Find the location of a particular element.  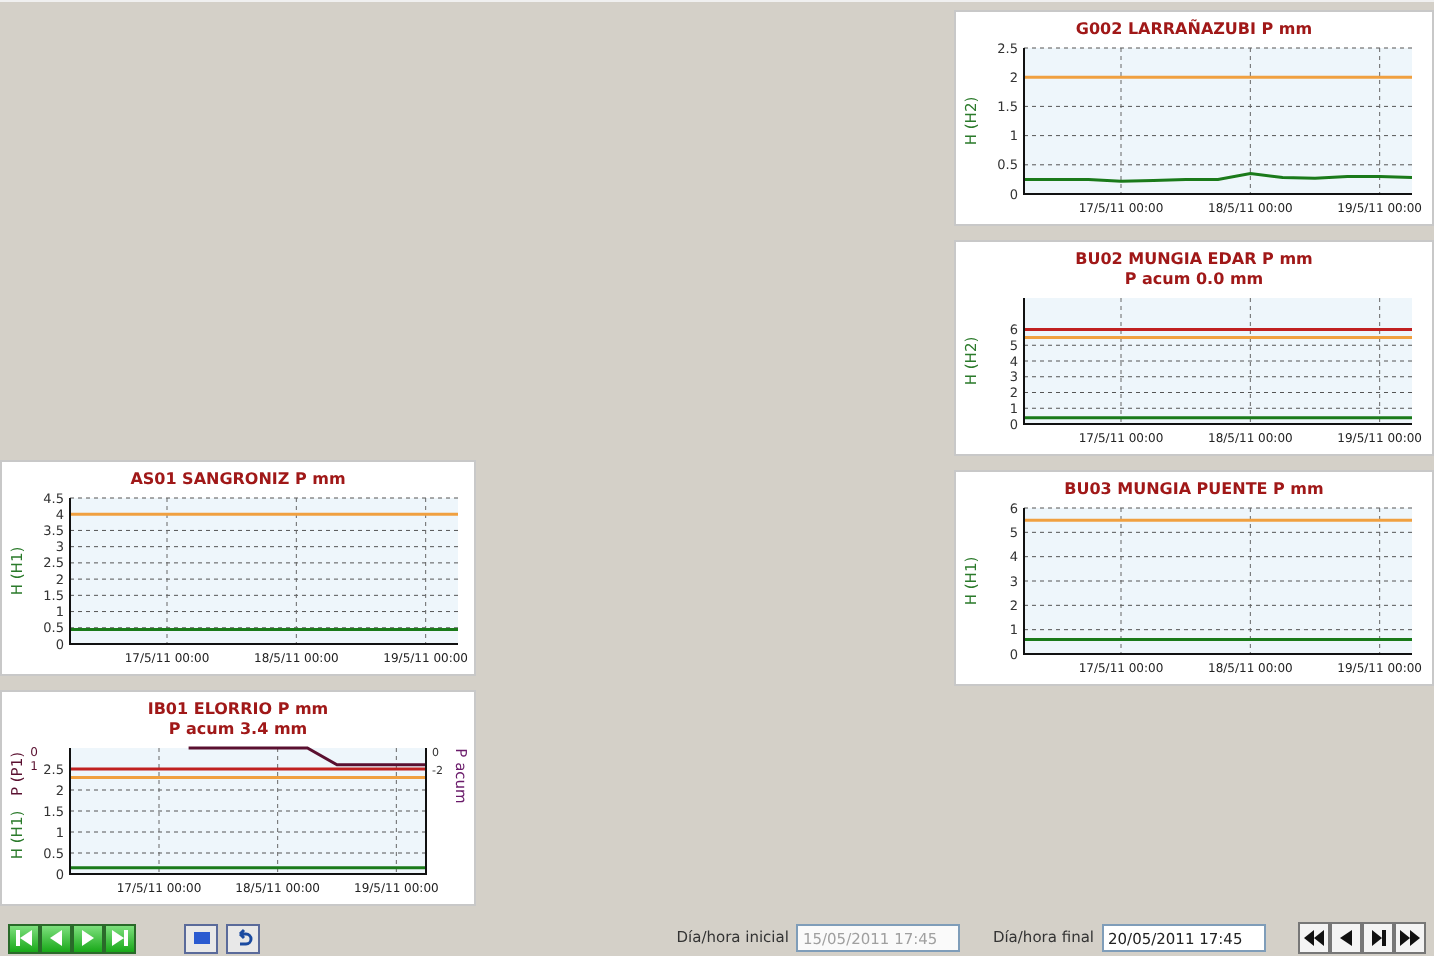

chart-title: AS01 SANGRONIZ P mm is located at coordinates (238, 480).